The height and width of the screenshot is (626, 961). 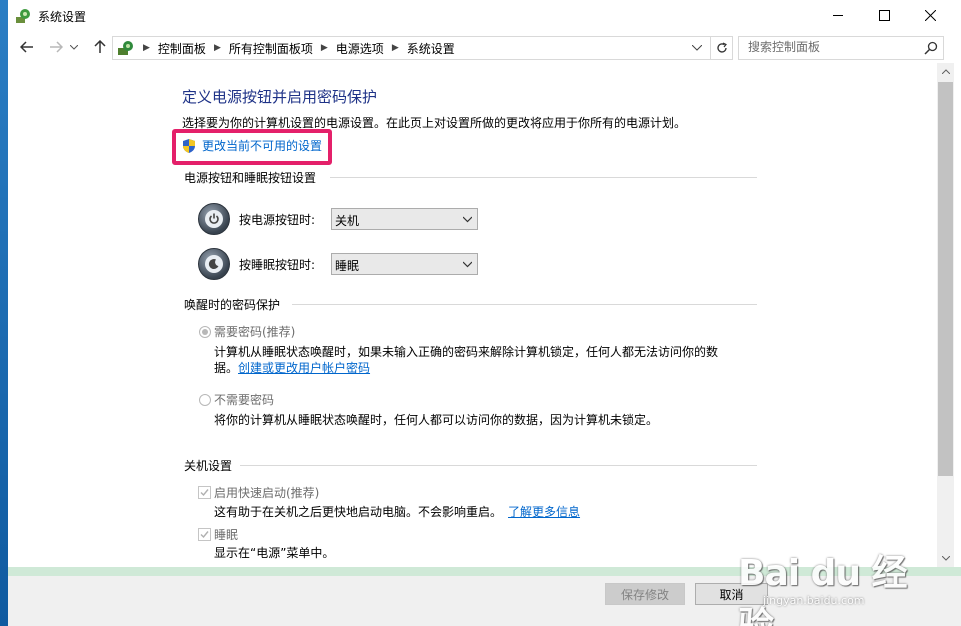 I want to click on create-account-password-link: 创建或更改用户帐户密码, so click(x=304, y=368).